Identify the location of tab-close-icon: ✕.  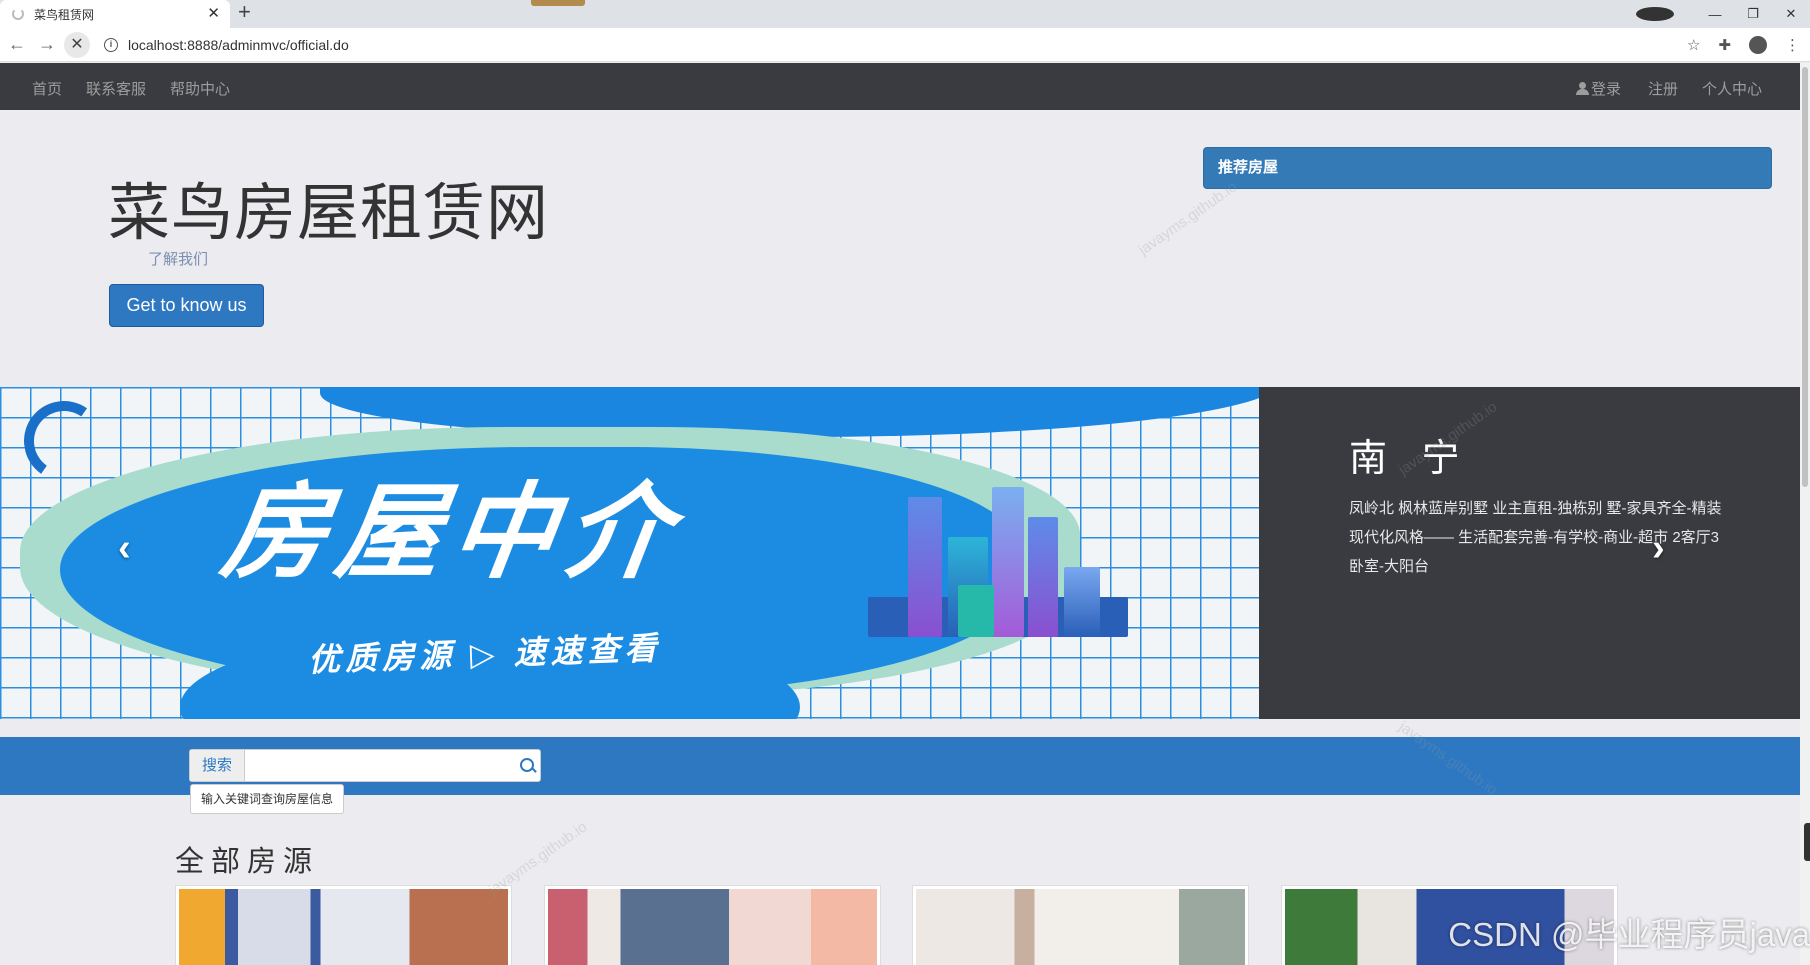
(213, 13).